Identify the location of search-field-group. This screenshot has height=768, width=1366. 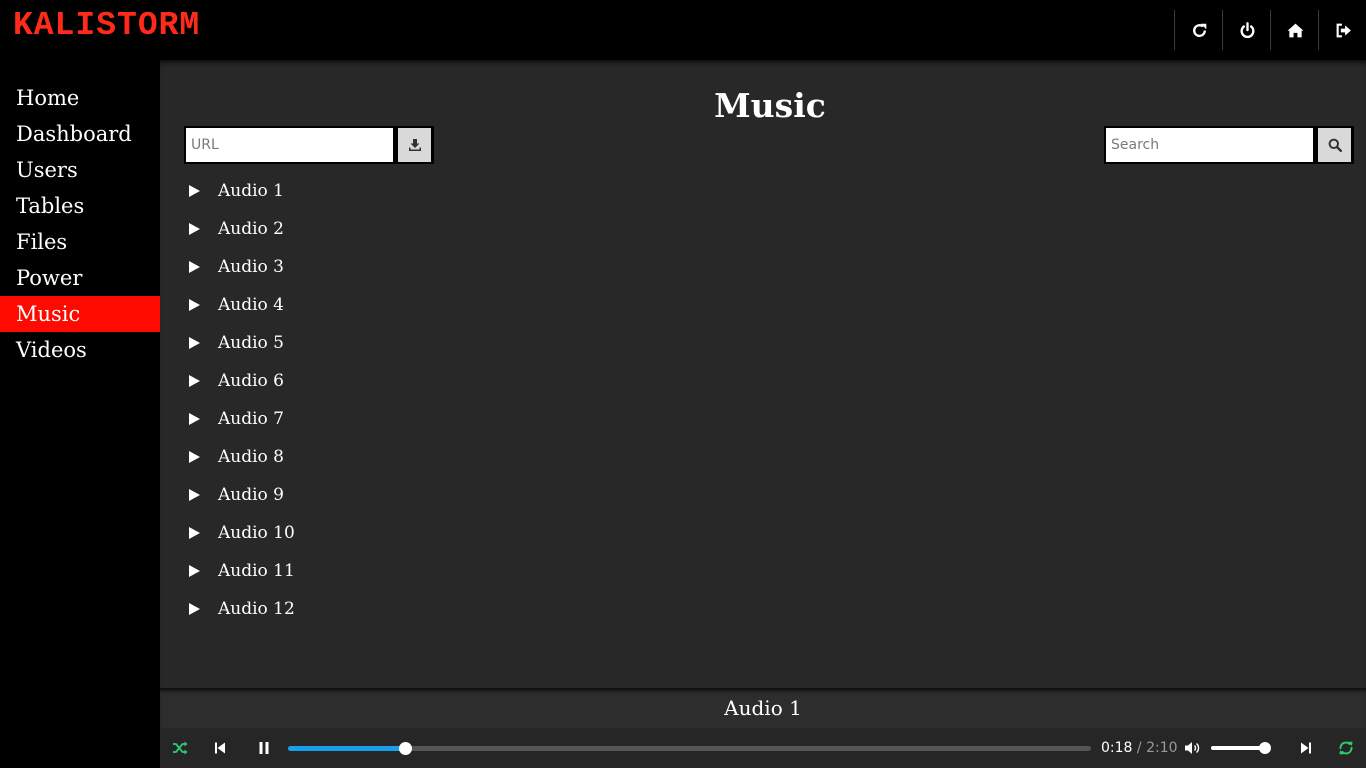
(1229, 145).